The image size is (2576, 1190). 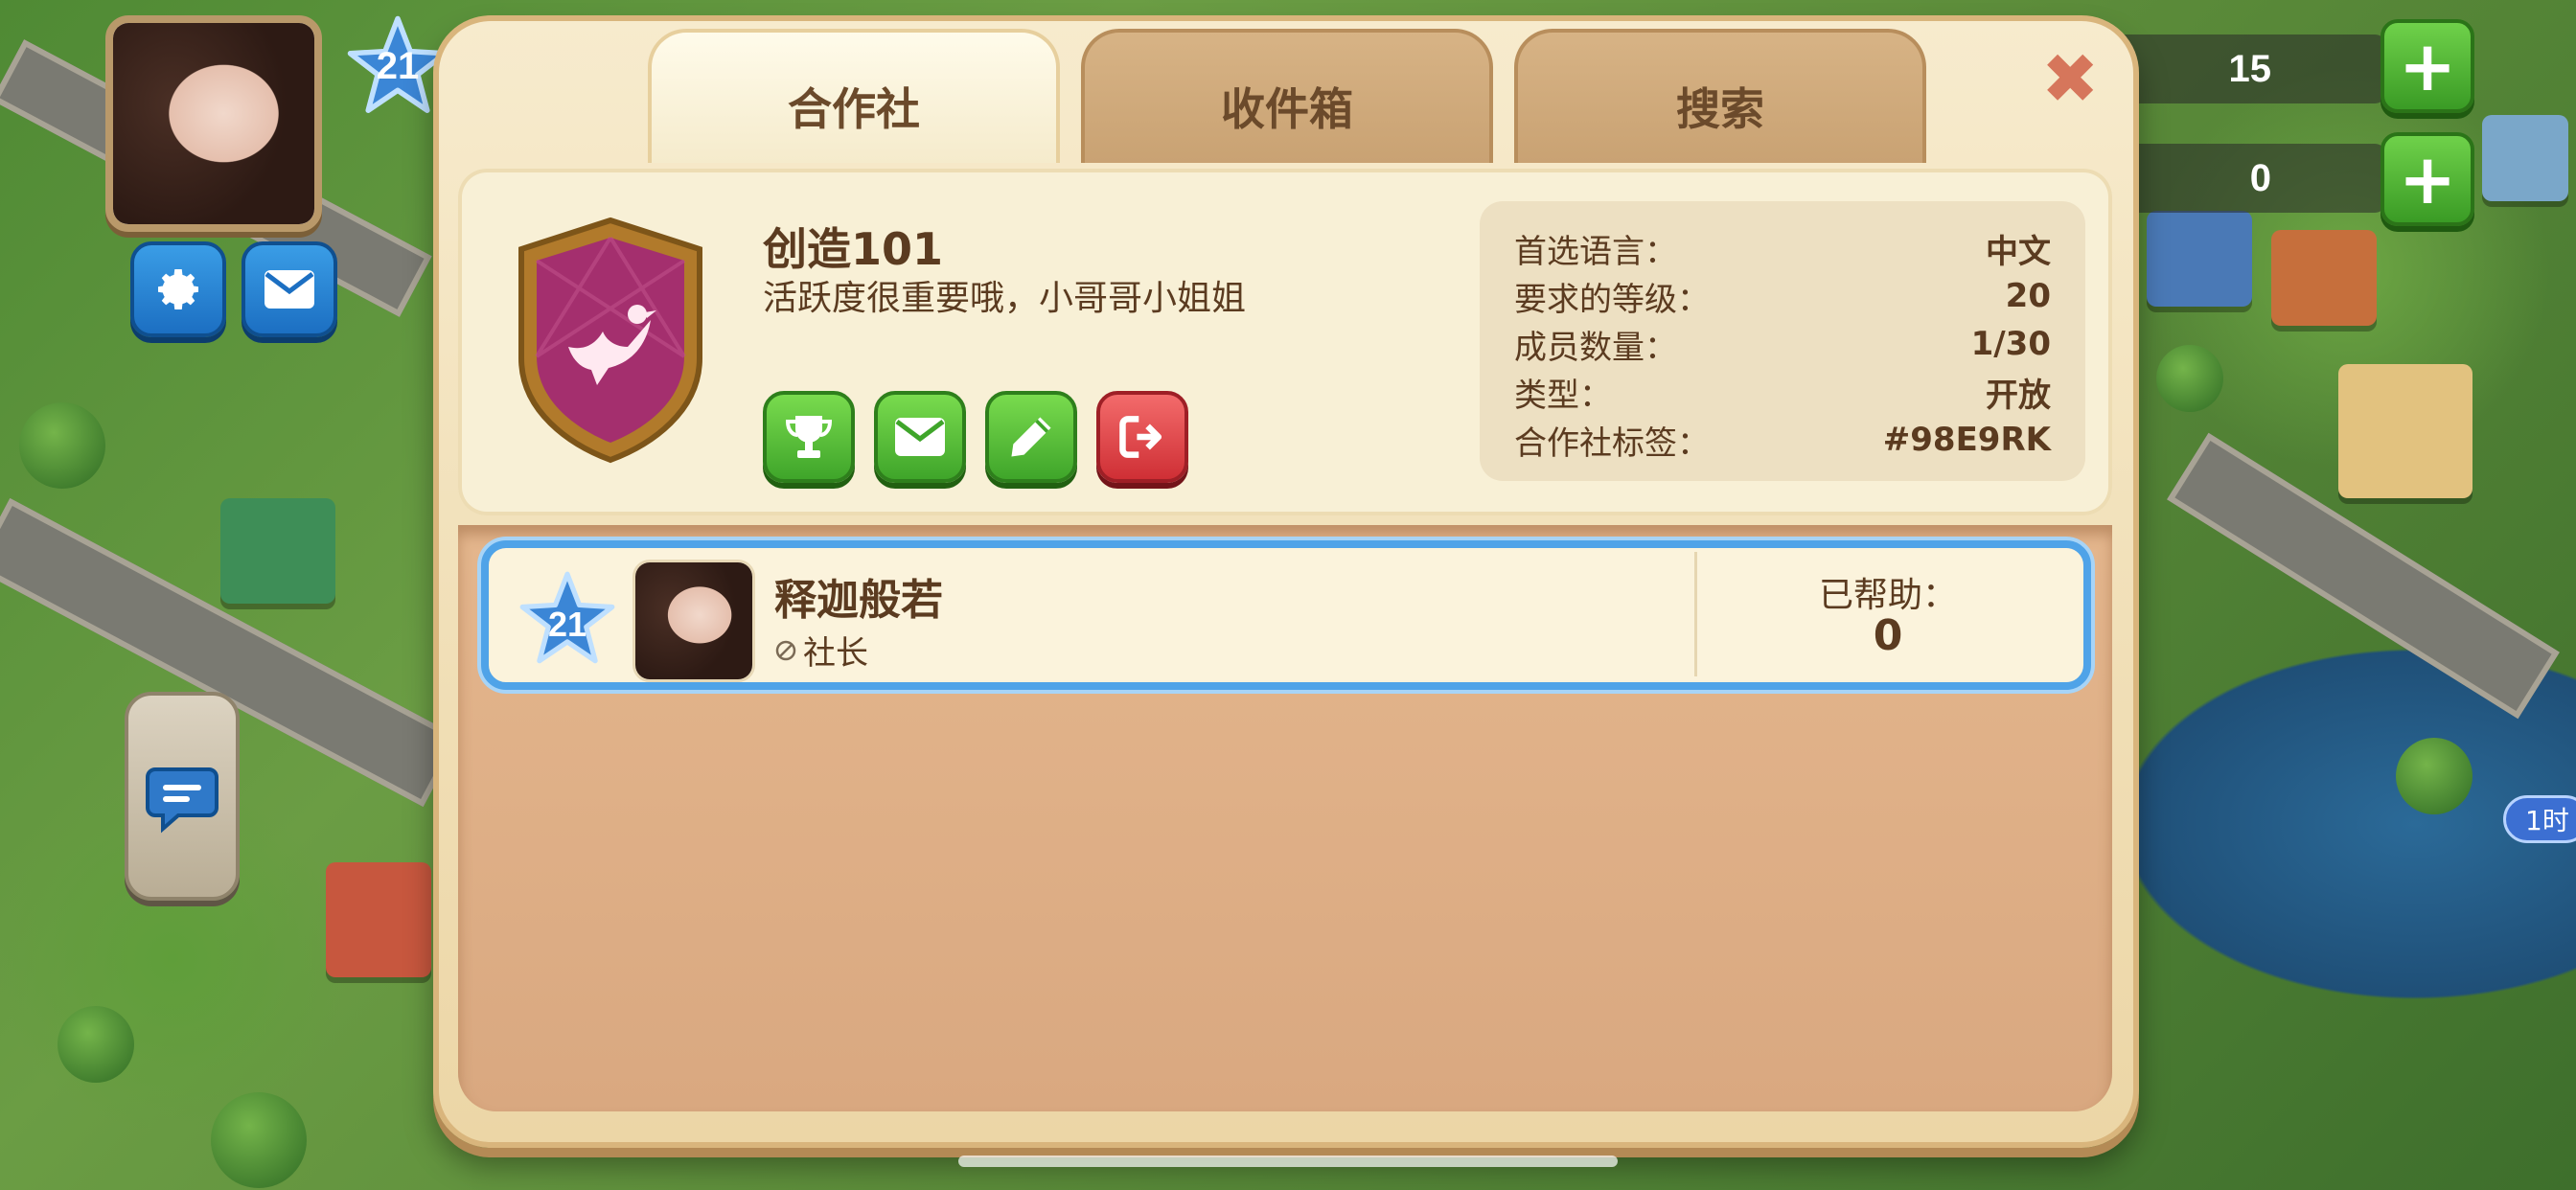 What do you see at coordinates (1888, 636) in the screenshot?
I see `helped-value: 0` at bounding box center [1888, 636].